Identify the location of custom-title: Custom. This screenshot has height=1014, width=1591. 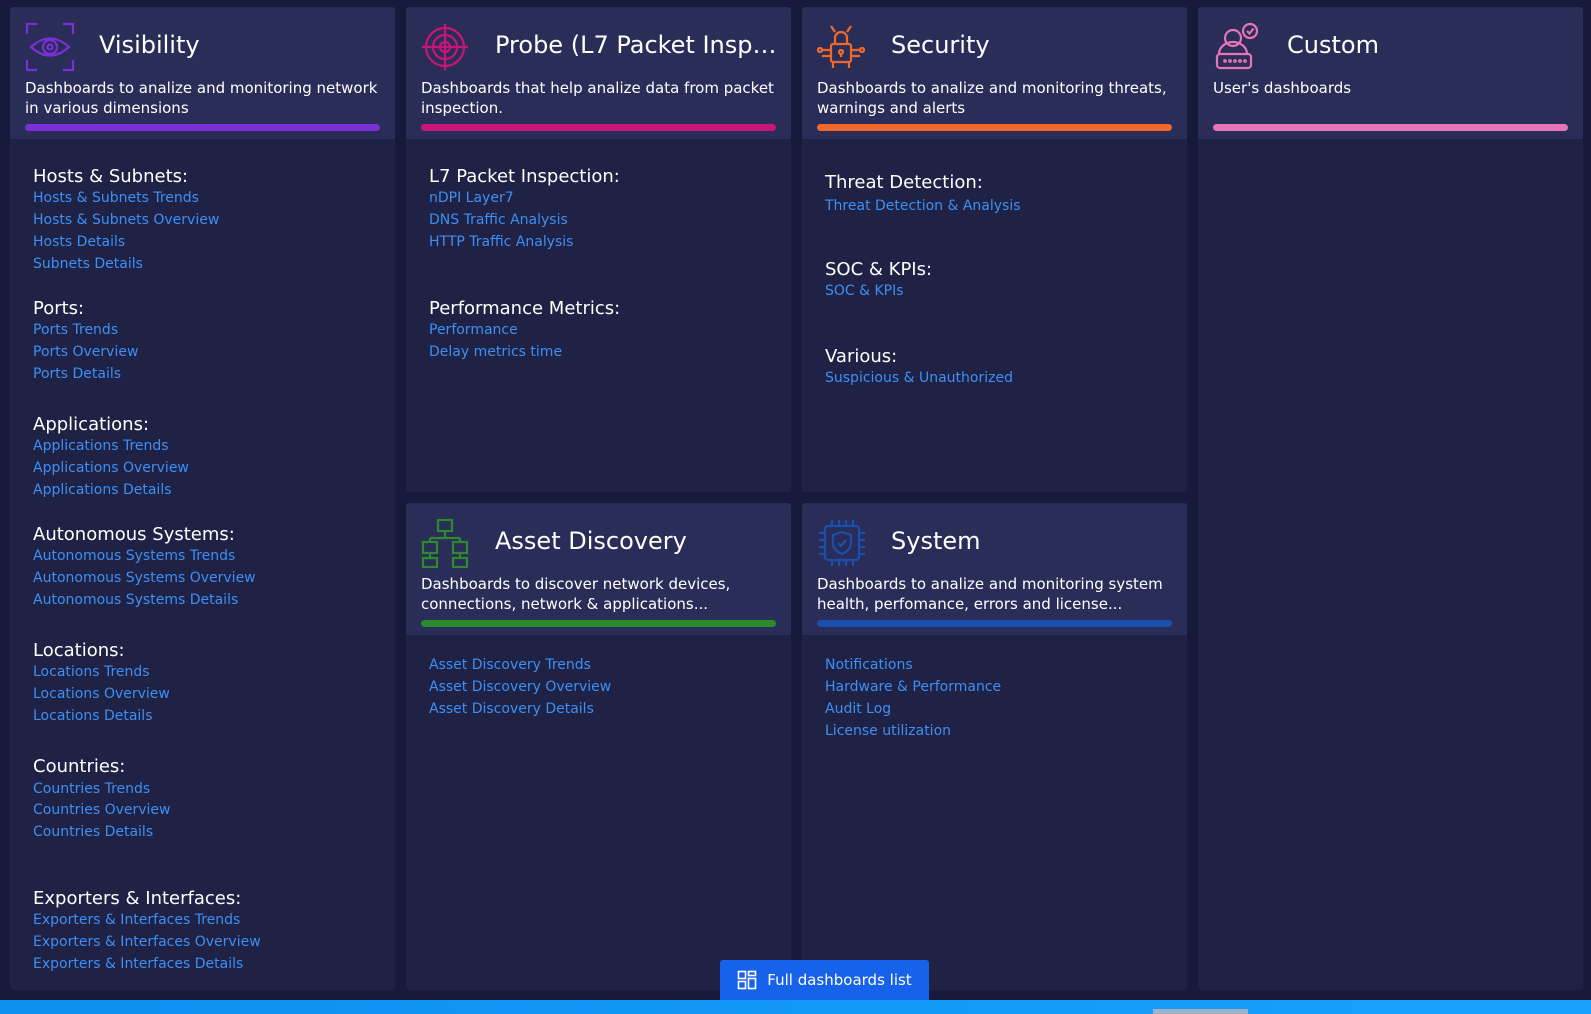
(1333, 45).